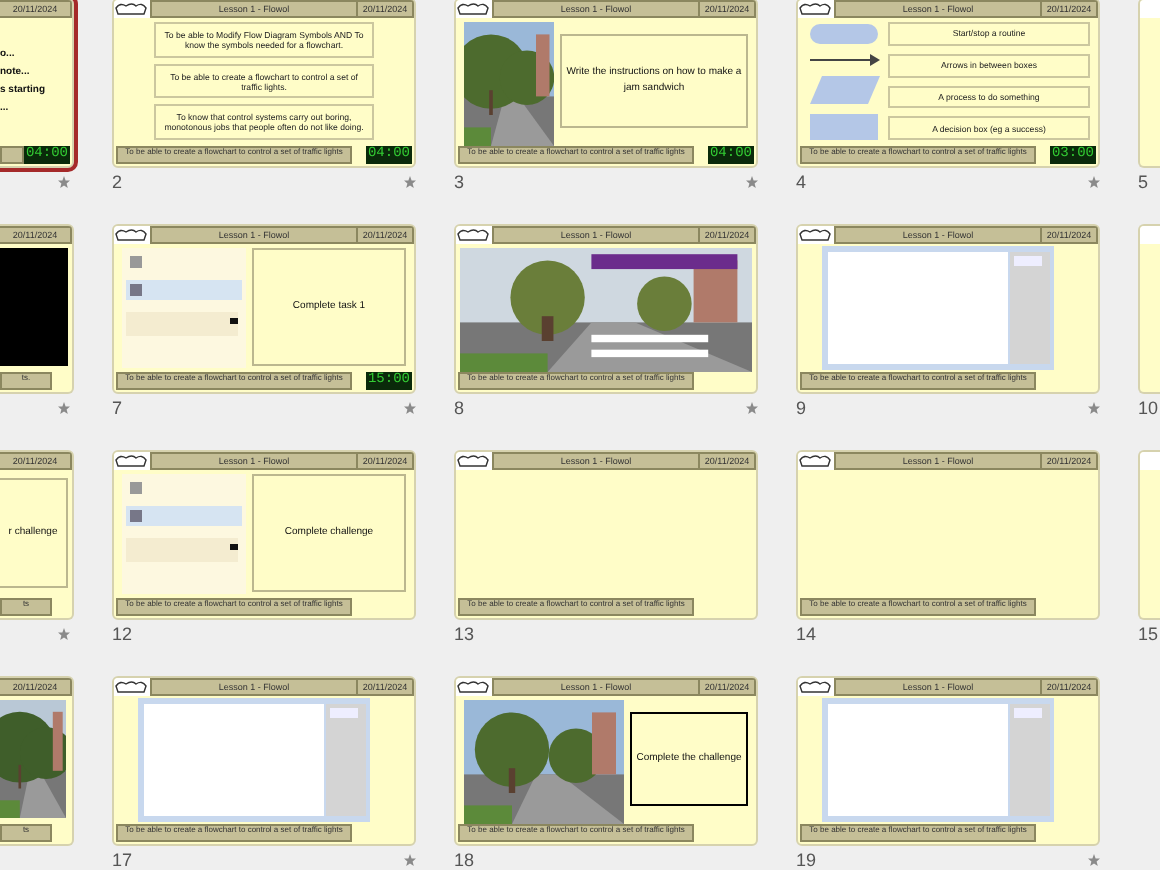 This screenshot has width=1160, height=870. I want to click on slide-number: 3, so click(459, 182).